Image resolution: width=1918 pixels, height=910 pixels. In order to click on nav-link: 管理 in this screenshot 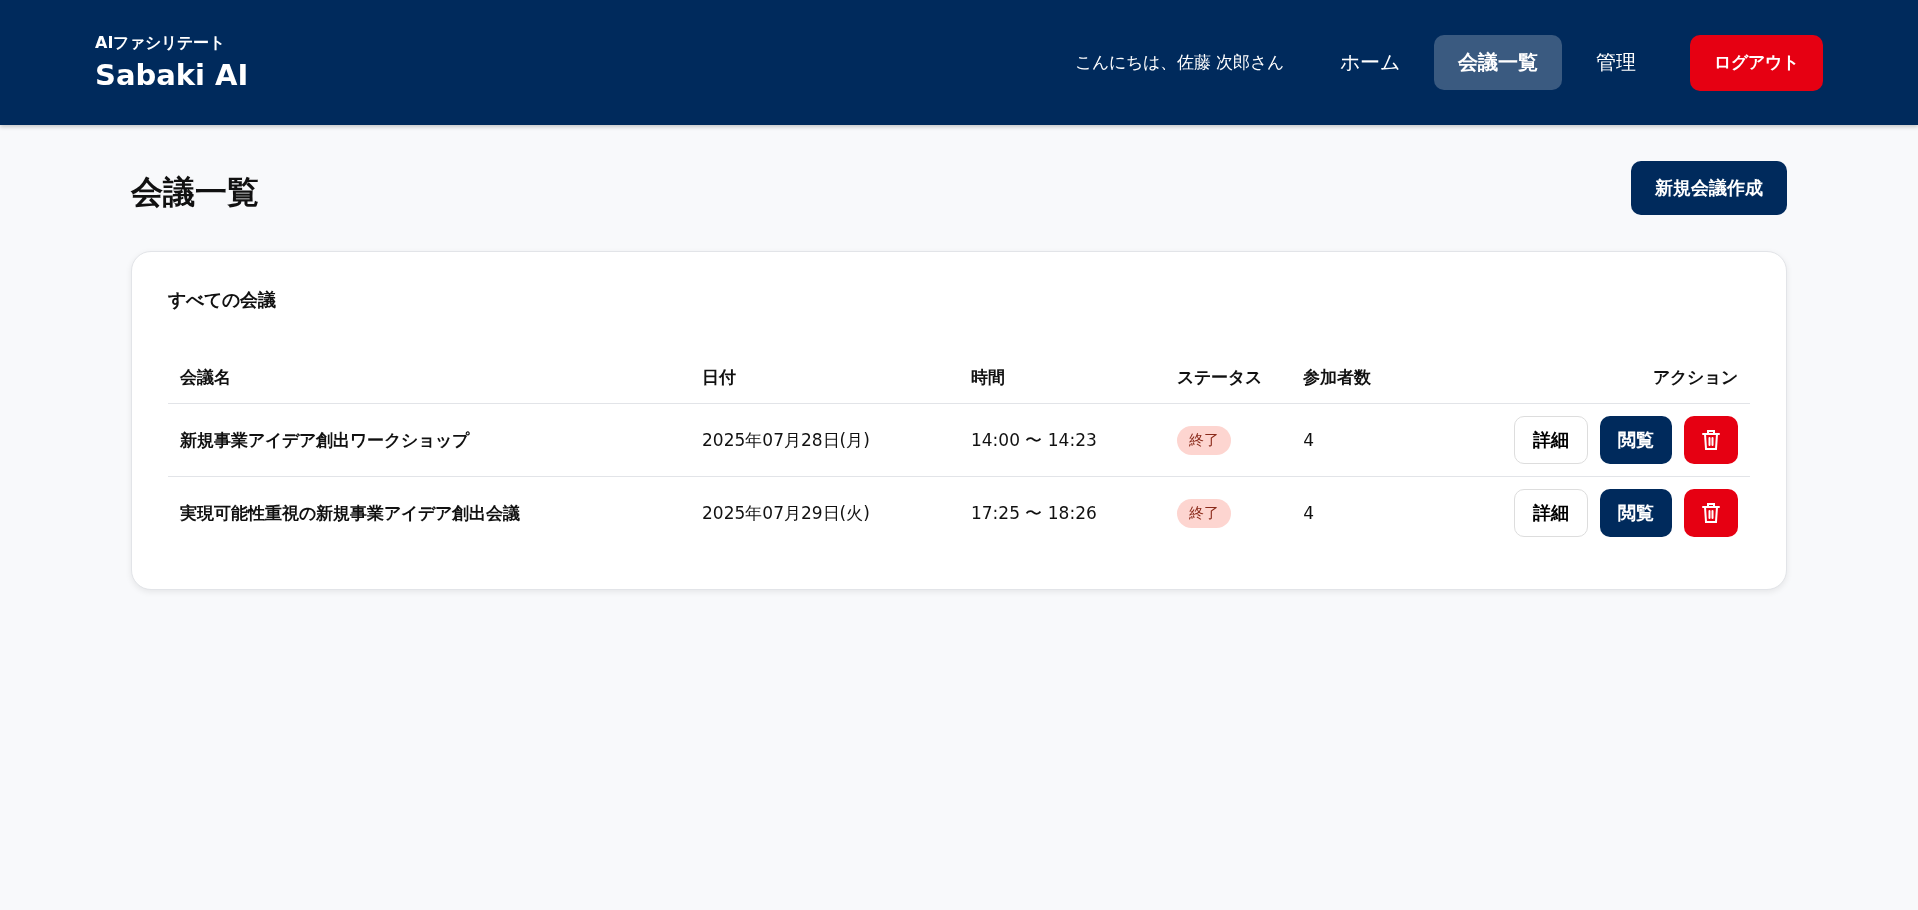, I will do `click(1616, 62)`.